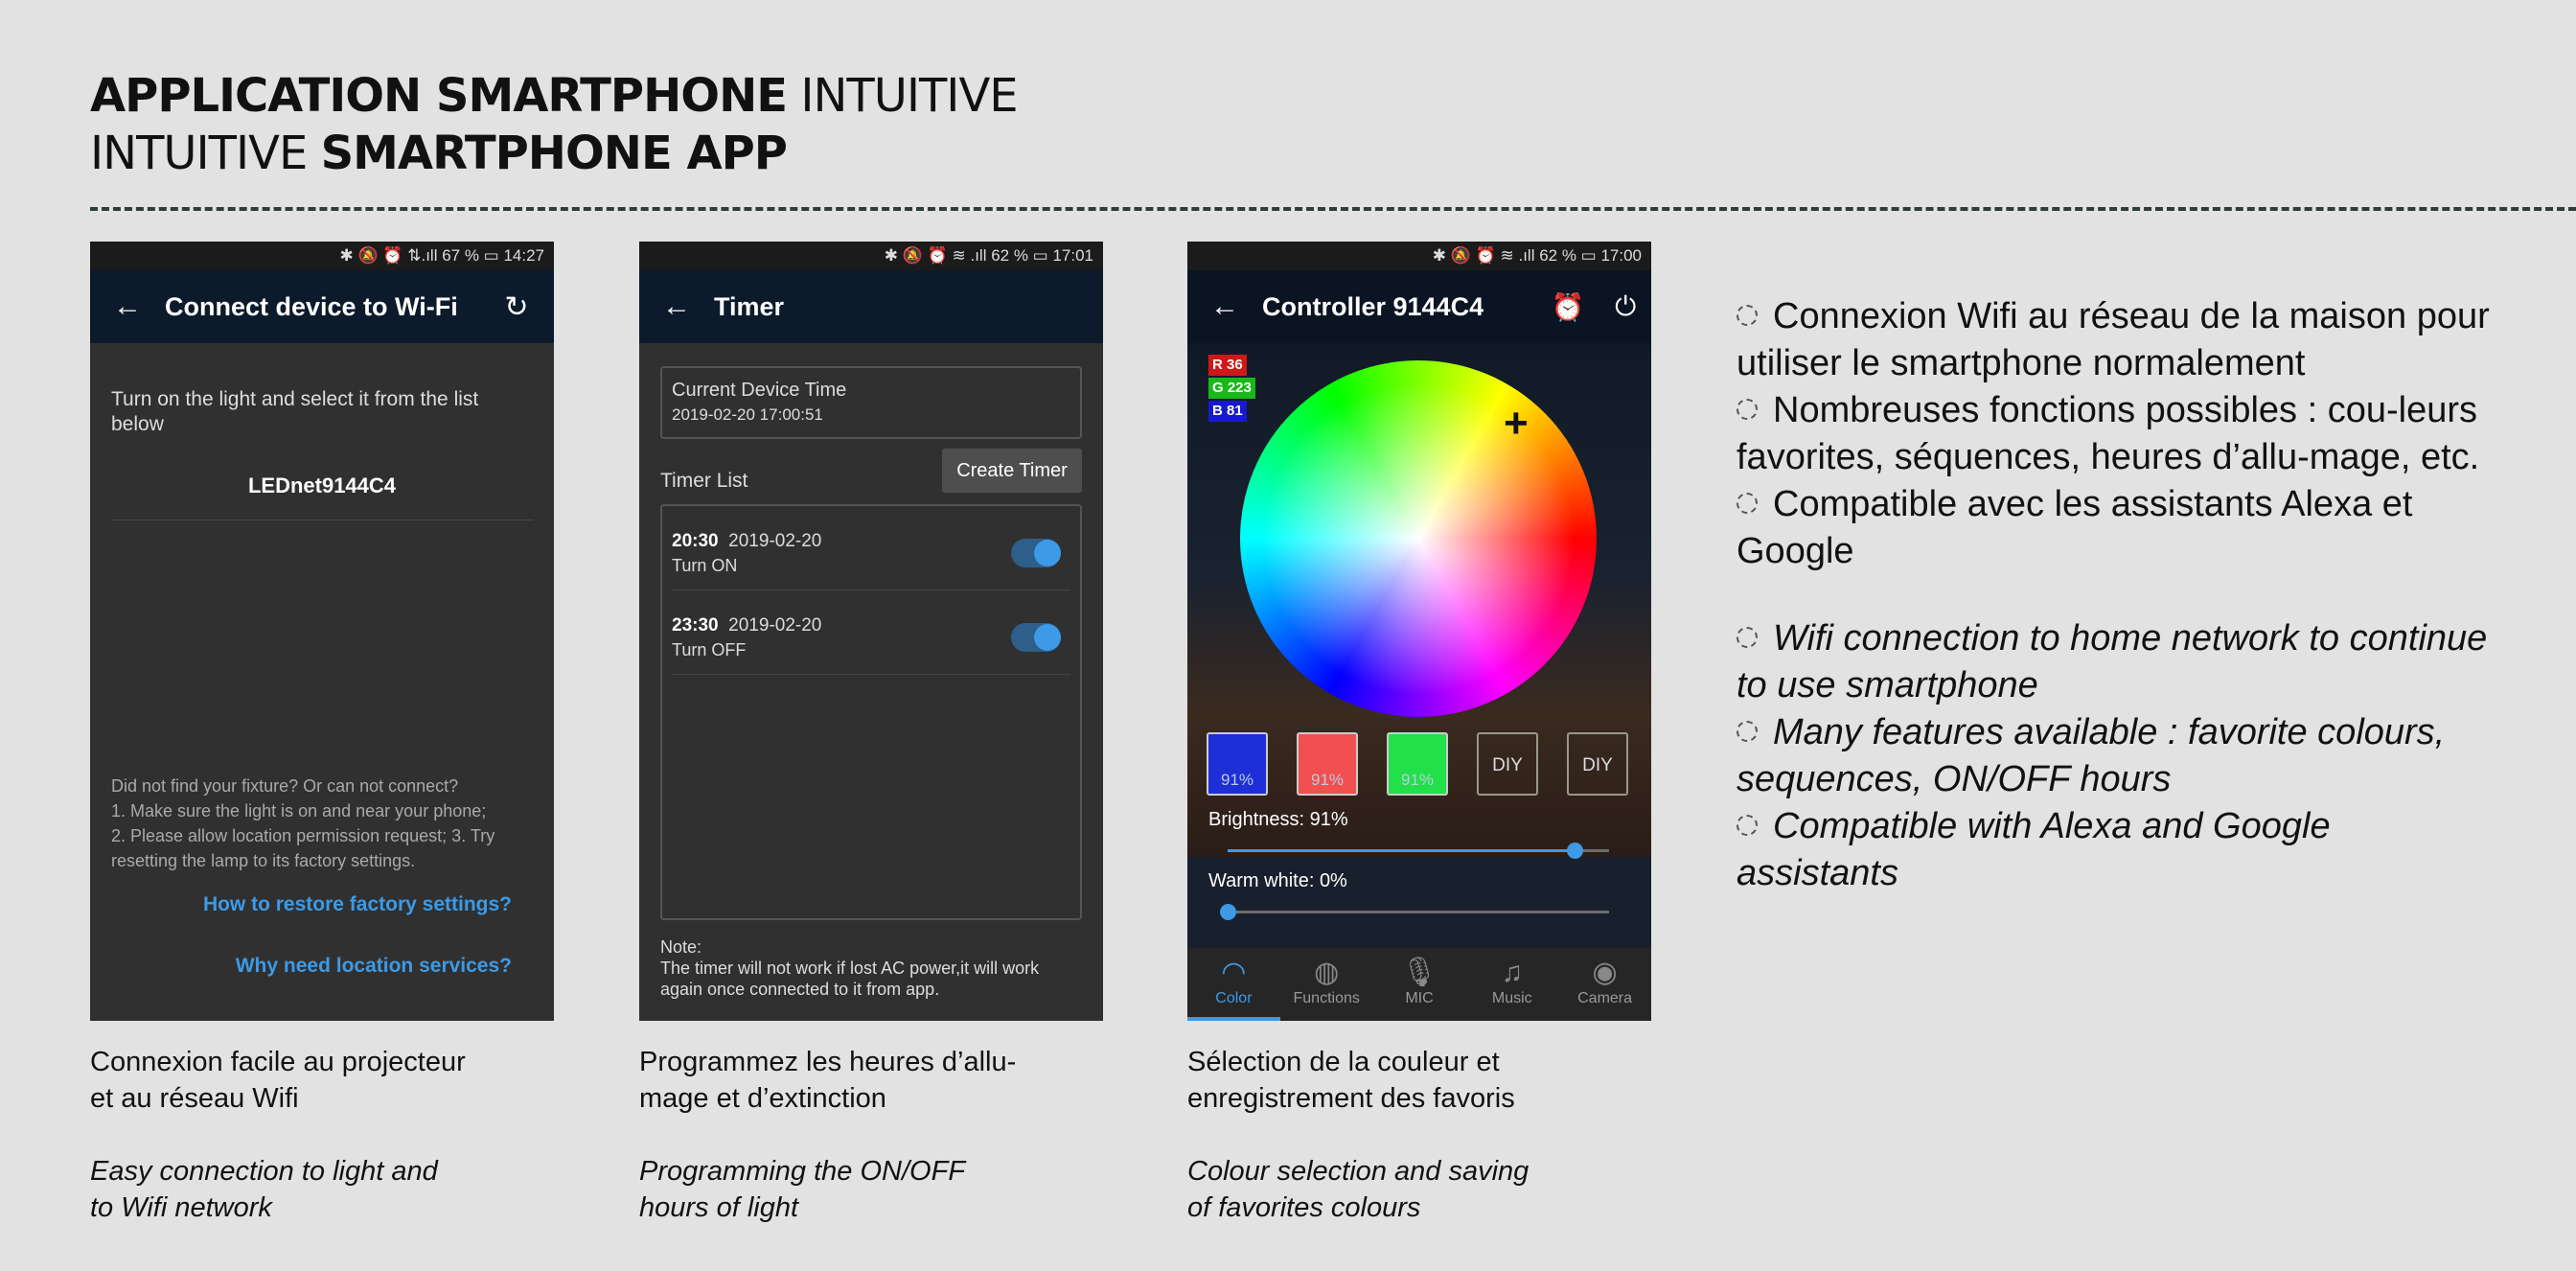  What do you see at coordinates (871, 402) in the screenshot?
I see `current-time-box: Current Device Time 2019-02-20 17:00:51` at bounding box center [871, 402].